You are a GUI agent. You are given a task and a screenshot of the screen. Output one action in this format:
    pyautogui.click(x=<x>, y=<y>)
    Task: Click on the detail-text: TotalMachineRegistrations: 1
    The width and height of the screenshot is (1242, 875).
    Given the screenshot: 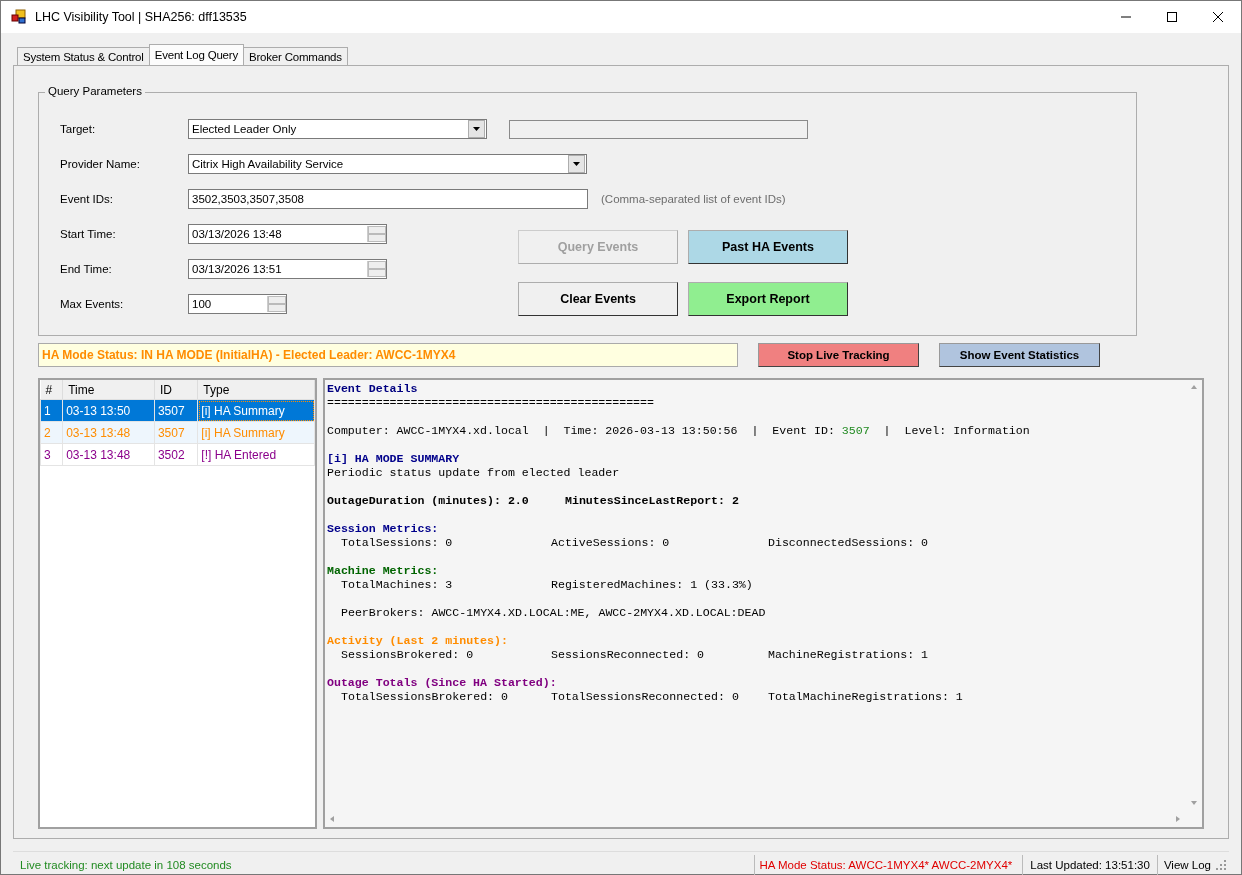 What is the action you would take?
    pyautogui.click(x=865, y=697)
    